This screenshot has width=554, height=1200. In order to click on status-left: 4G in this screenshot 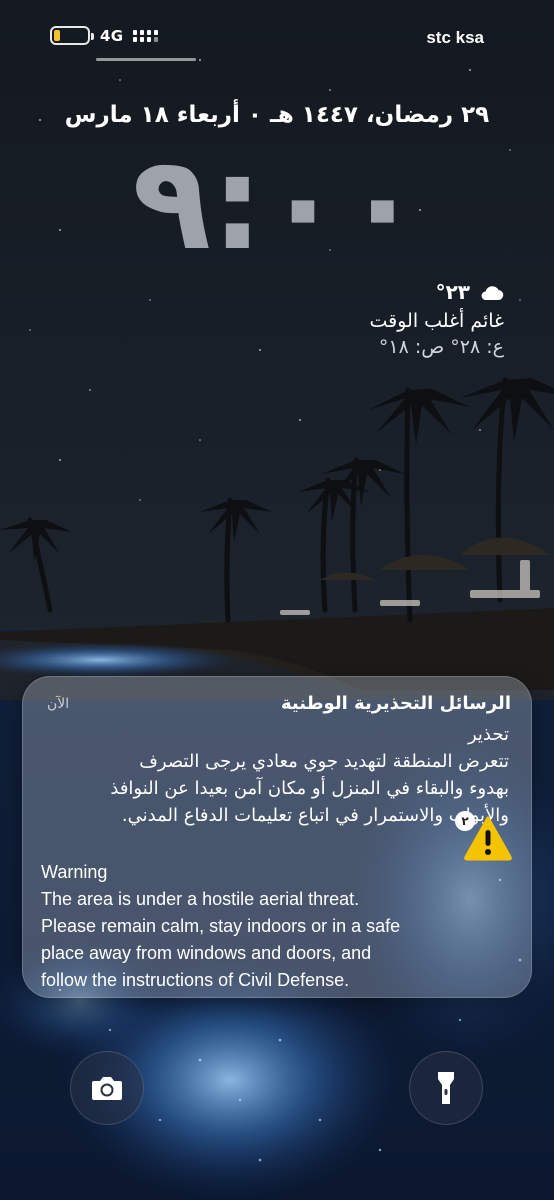, I will do `click(104, 35)`.